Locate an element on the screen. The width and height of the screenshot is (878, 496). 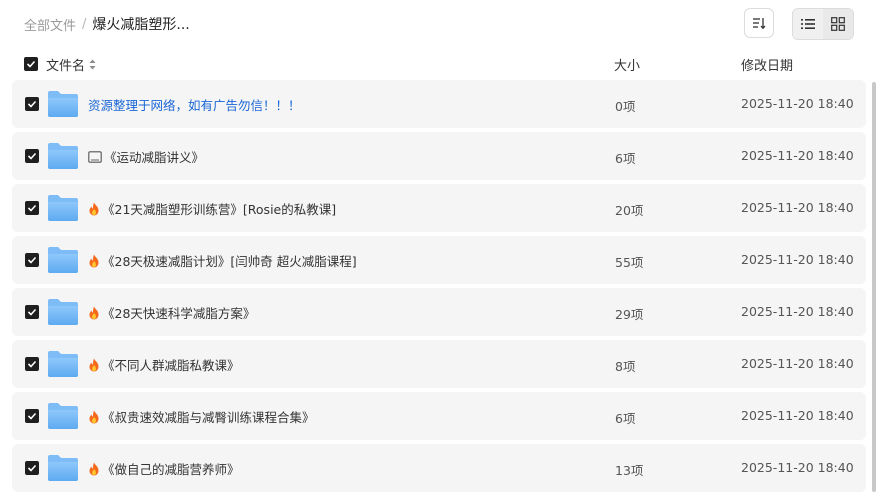
sort-icon is located at coordinates (759, 24).